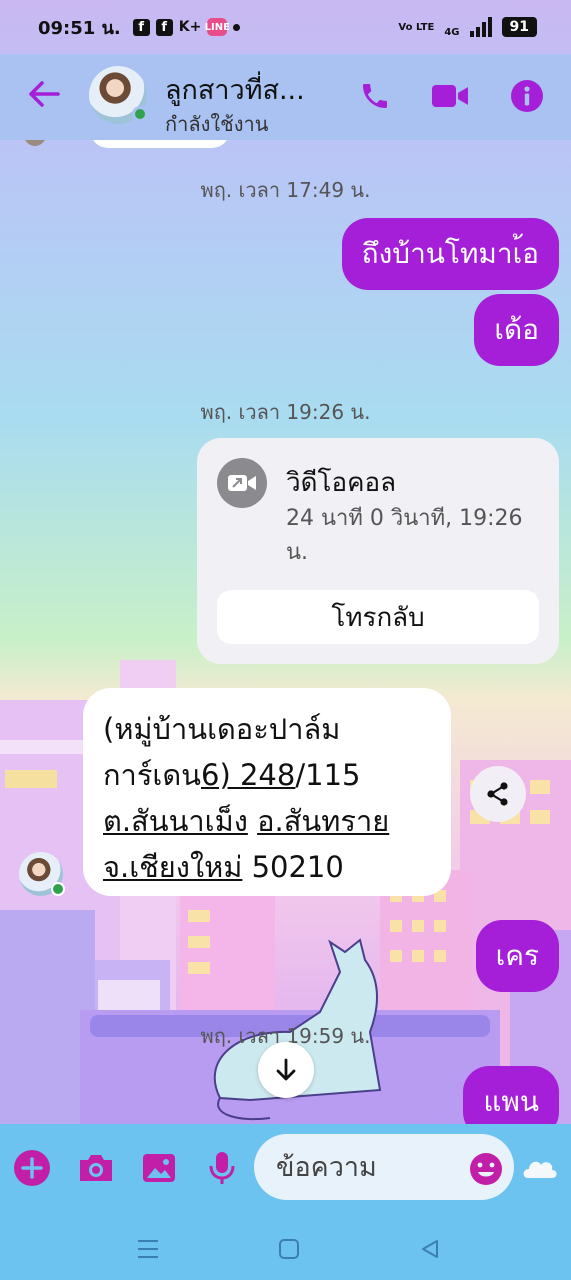  What do you see at coordinates (222, 729) in the screenshot?
I see `message-text: (หมู่บ้านเดอะปาล์ม` at bounding box center [222, 729].